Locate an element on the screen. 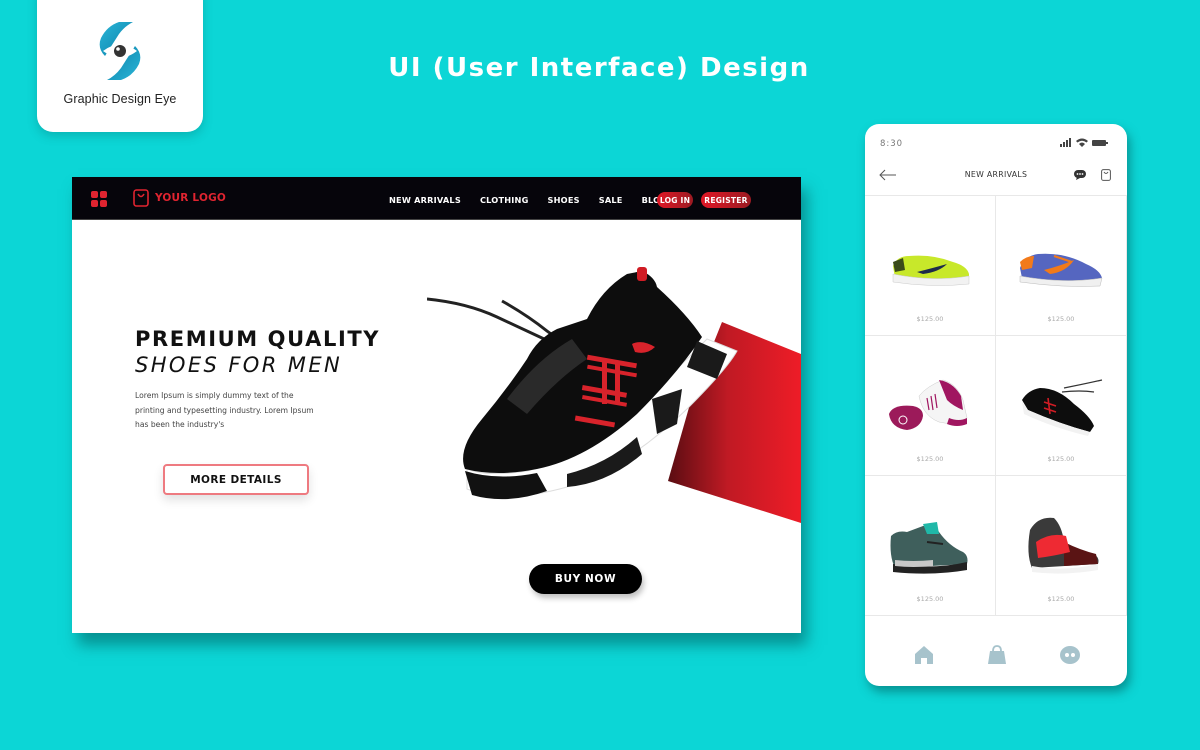 This screenshot has height=750, width=1200. grid-menu-icon is located at coordinates (99, 199).